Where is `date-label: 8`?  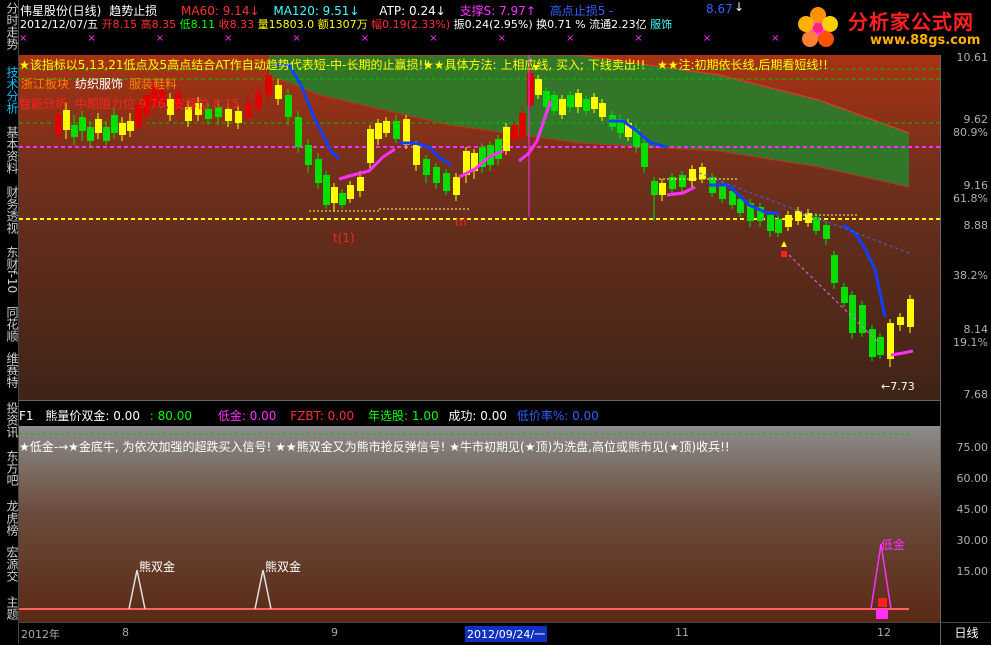
date-label: 8 is located at coordinates (125, 632).